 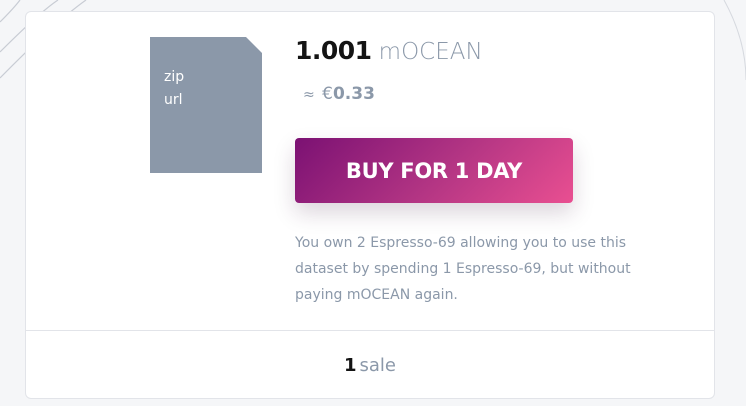 What do you see at coordinates (206, 105) in the screenshot?
I see `file-icon: zip url` at bounding box center [206, 105].